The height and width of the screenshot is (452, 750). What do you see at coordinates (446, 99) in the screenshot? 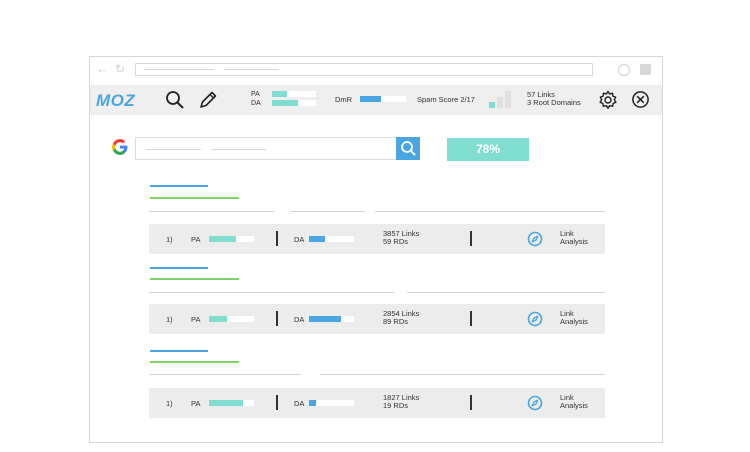
I see `spam-score-label: Spam Score 2/17` at bounding box center [446, 99].